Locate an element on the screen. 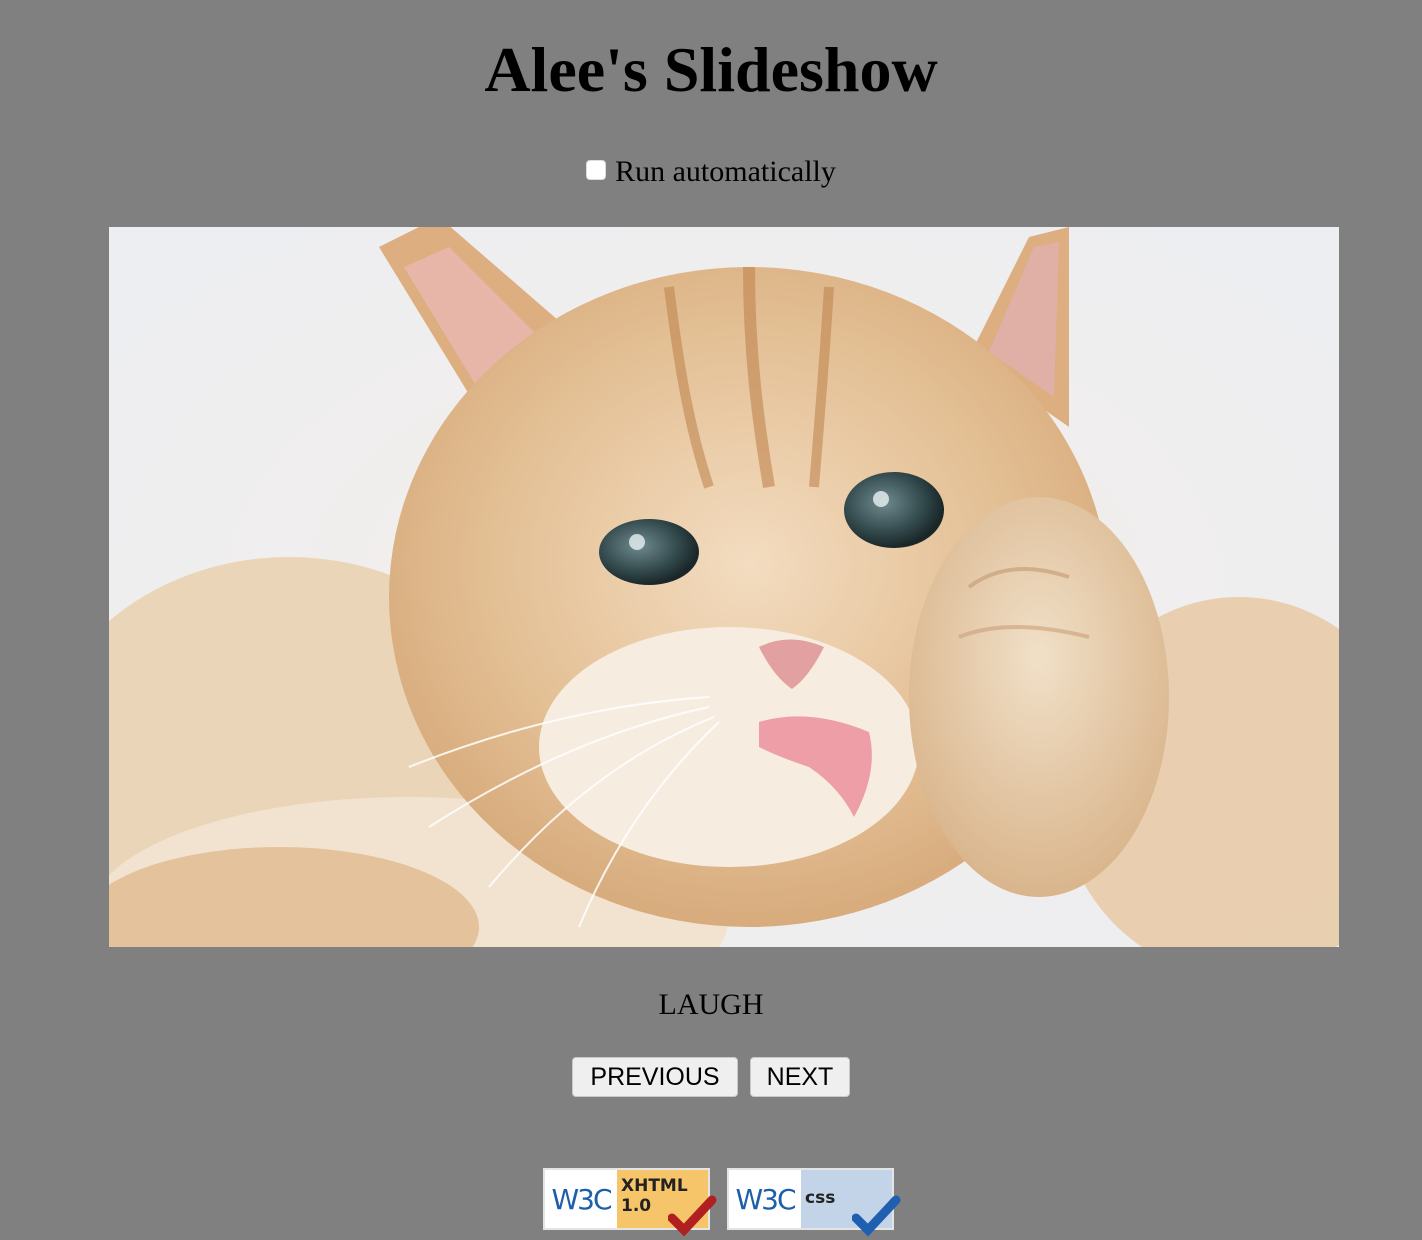 This screenshot has height=1240, width=1422. slide-navigation: PREVIOUS NEXT is located at coordinates (711, 1077).